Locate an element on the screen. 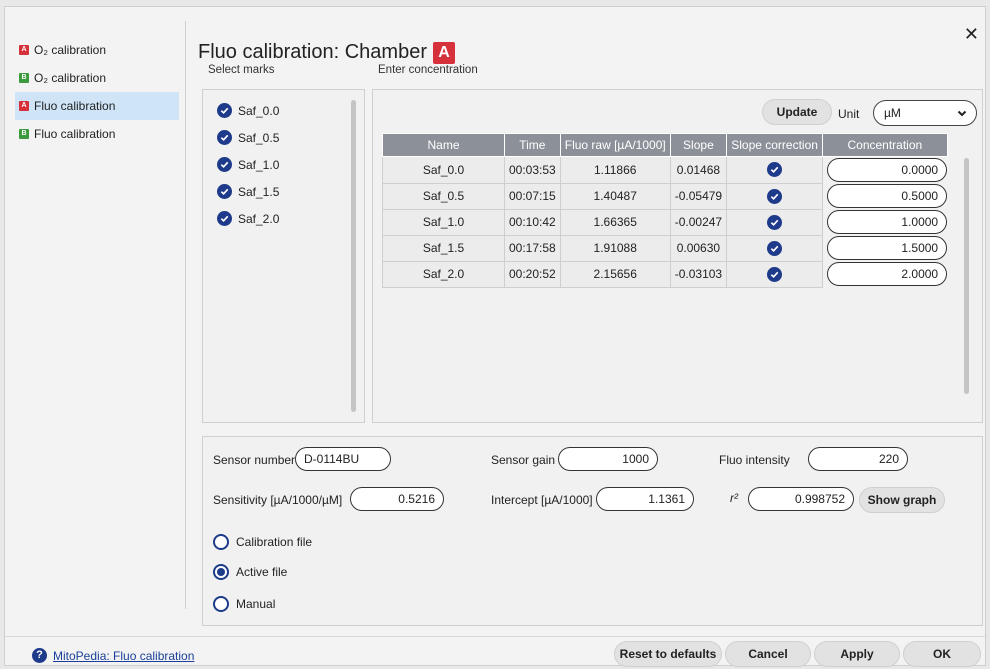 The image size is (990, 669). unit-select-value: µM is located at coordinates (892, 113).